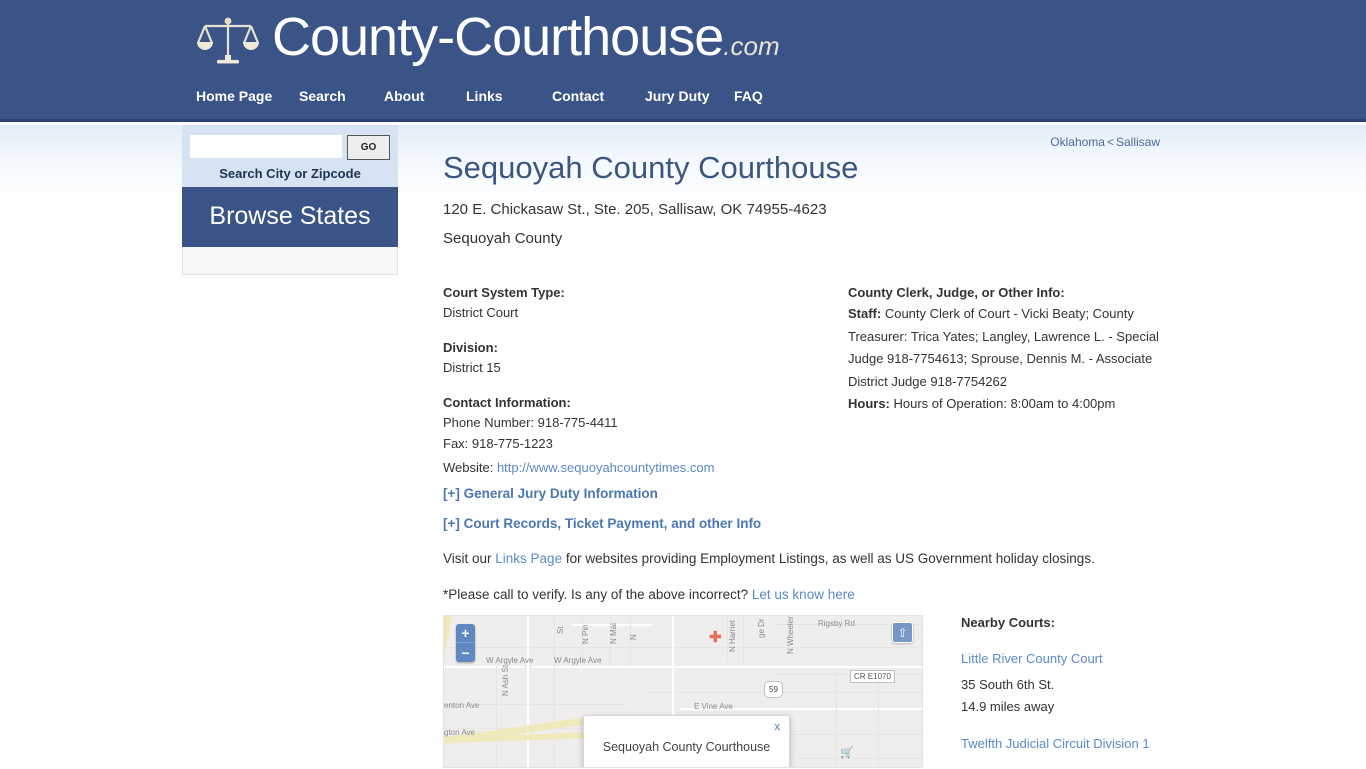  What do you see at coordinates (1137, 142) in the screenshot?
I see `breadcrumb-city: Sallisaw` at bounding box center [1137, 142].